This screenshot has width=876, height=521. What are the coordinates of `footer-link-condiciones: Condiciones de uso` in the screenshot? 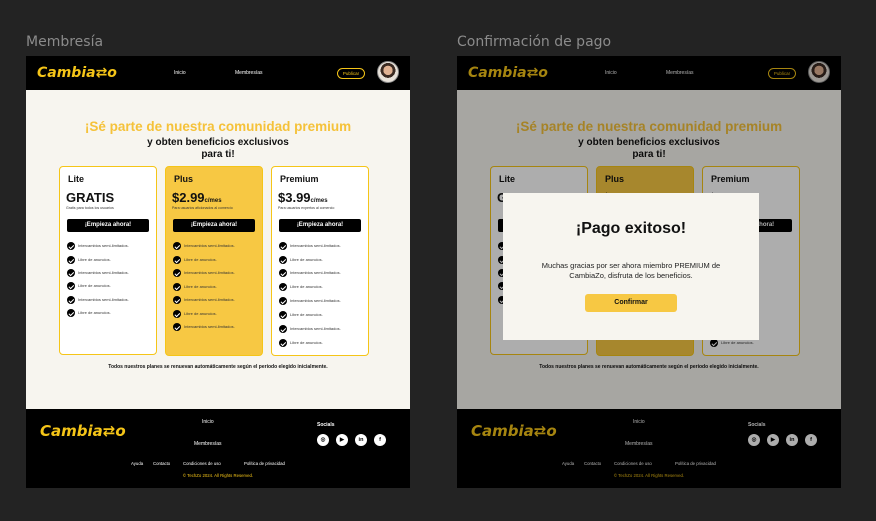 It's located at (202, 463).